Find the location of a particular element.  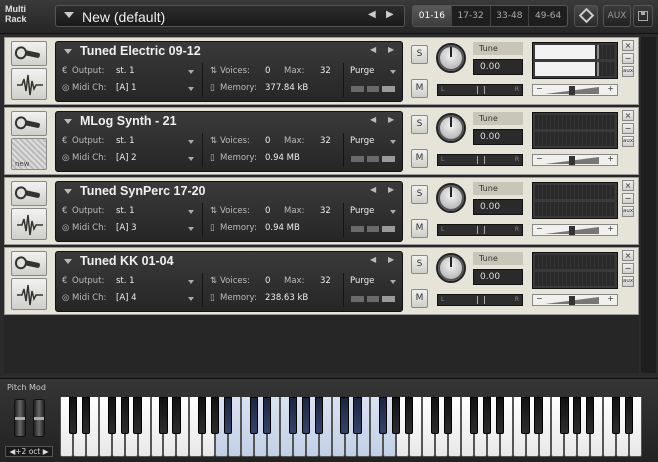

mod-wheel is located at coordinates (39, 418).